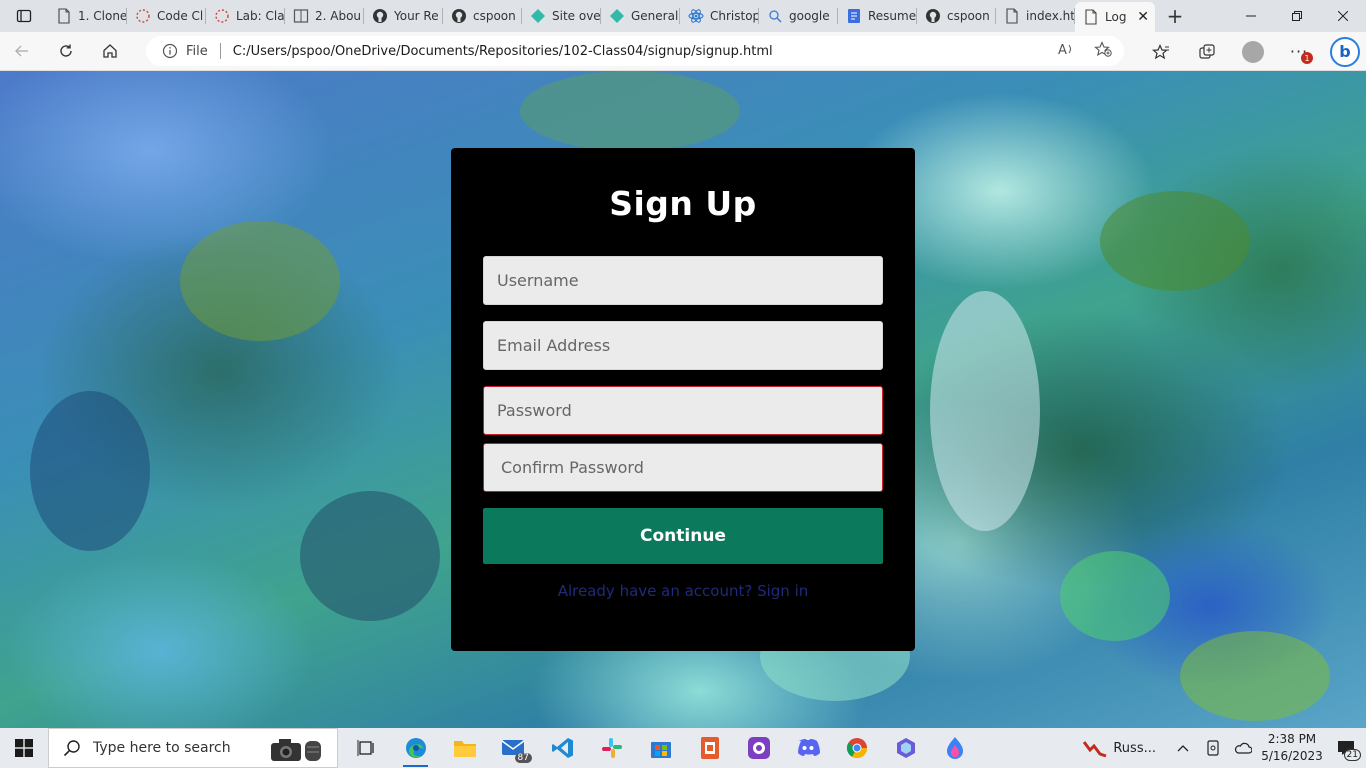 Image resolution: width=1366 pixels, height=768 pixels. I want to click on url-scheme-label: File, so click(197, 51).